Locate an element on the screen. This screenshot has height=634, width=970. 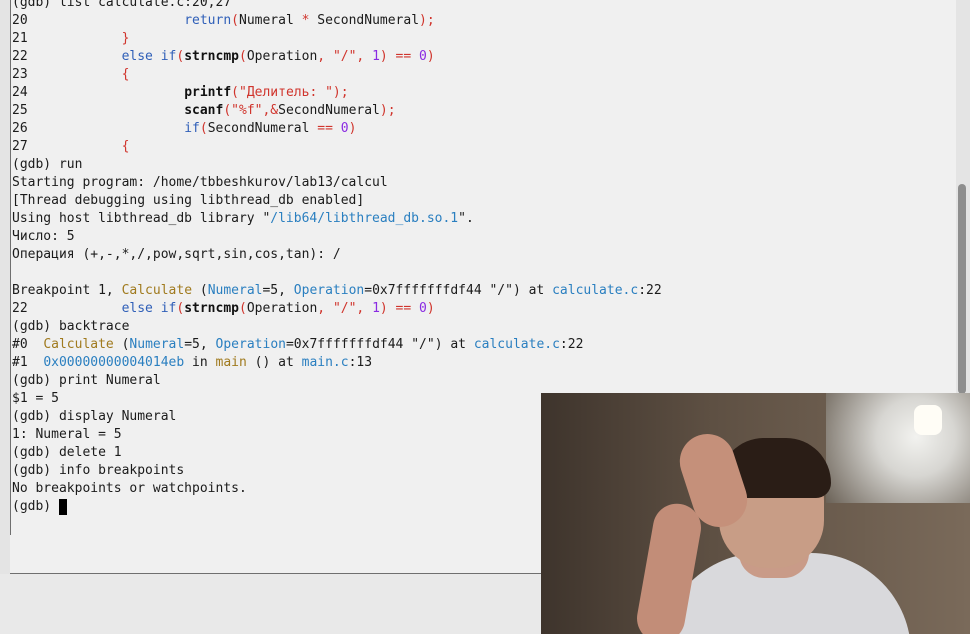
terminal-line: 20 return(Numeral * SecondNumeral); is located at coordinates (223, 20).